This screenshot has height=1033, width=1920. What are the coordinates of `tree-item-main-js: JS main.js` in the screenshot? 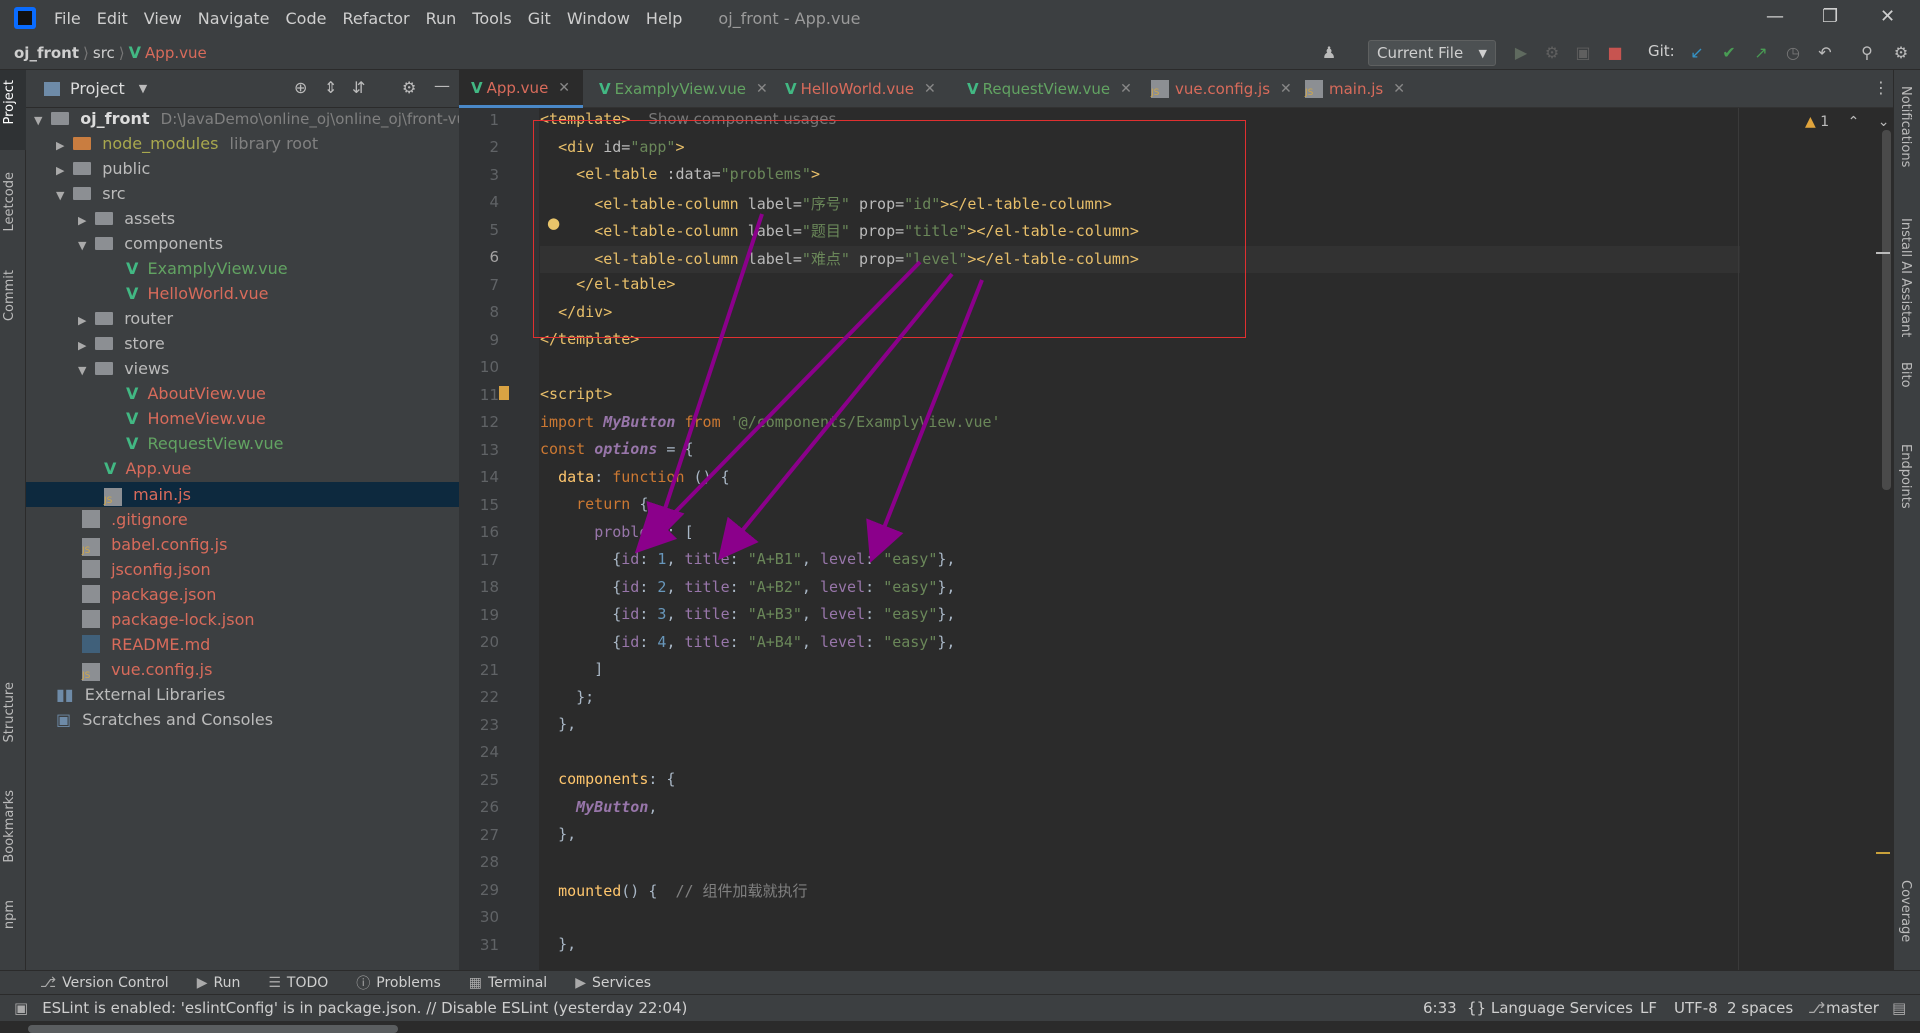 It's located at (147, 494).